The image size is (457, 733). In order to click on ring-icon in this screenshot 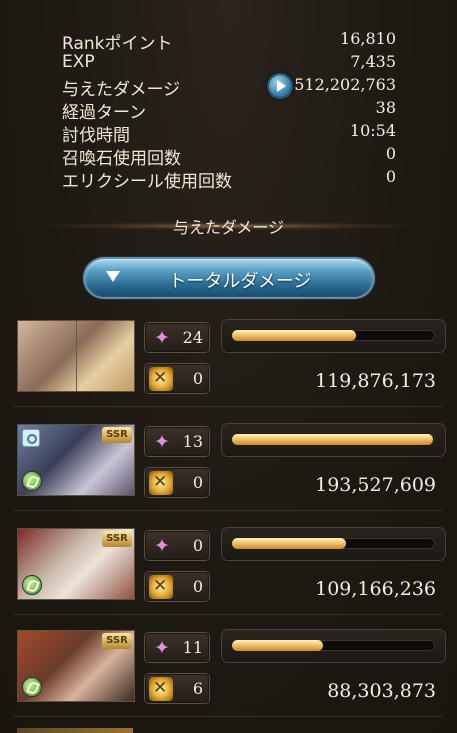, I will do `click(31, 438)`.